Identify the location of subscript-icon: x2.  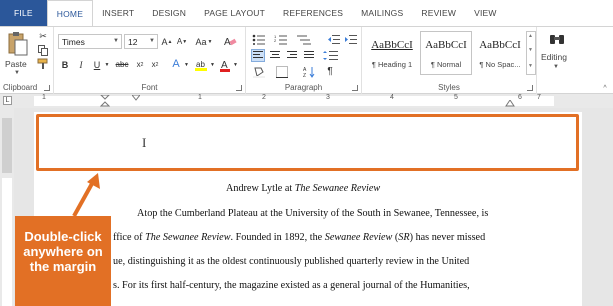
(140, 64).